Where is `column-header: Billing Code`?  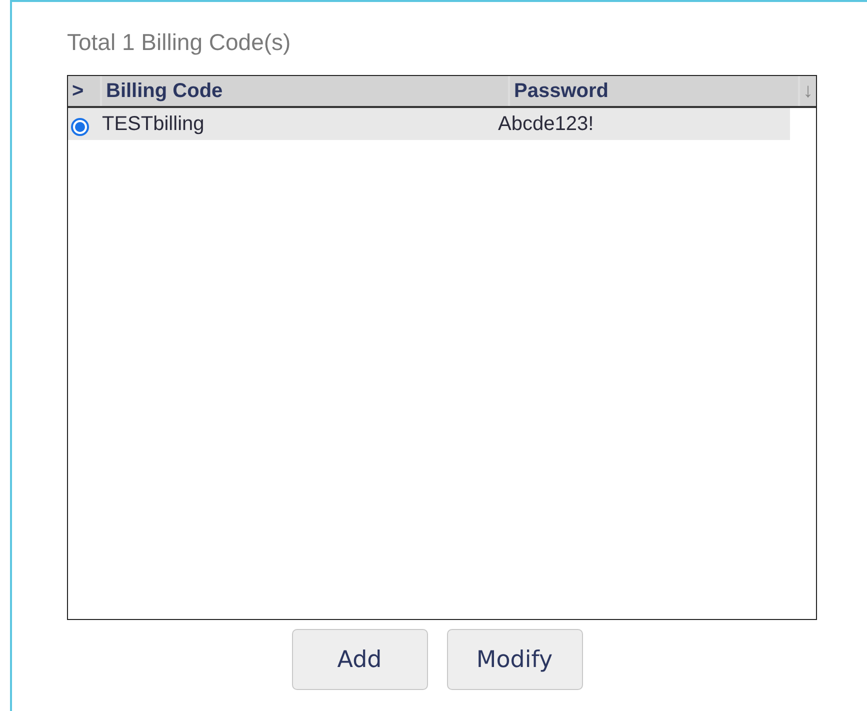 column-header: Billing Code is located at coordinates (306, 91).